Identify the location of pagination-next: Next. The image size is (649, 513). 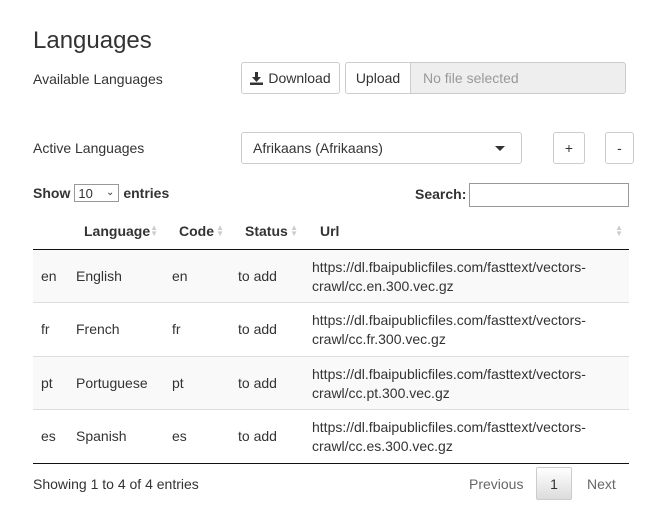
(601, 483).